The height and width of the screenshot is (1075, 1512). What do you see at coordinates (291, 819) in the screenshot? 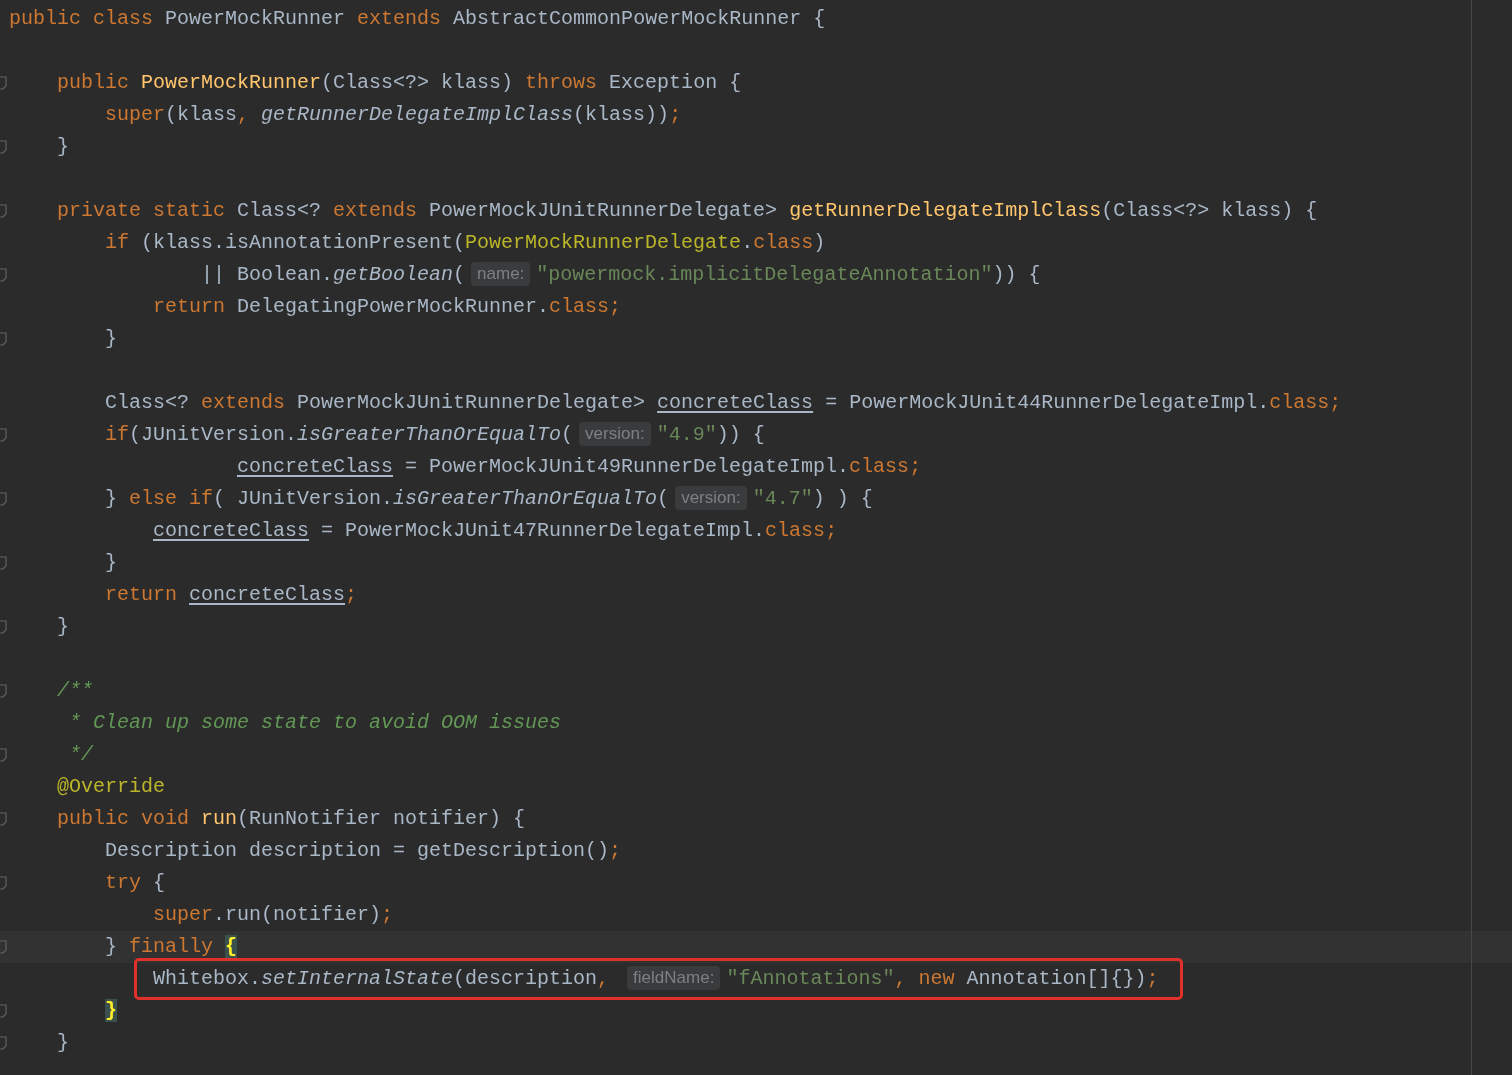
I see `code-line: public void run(RunNotifier notifier) {` at bounding box center [291, 819].